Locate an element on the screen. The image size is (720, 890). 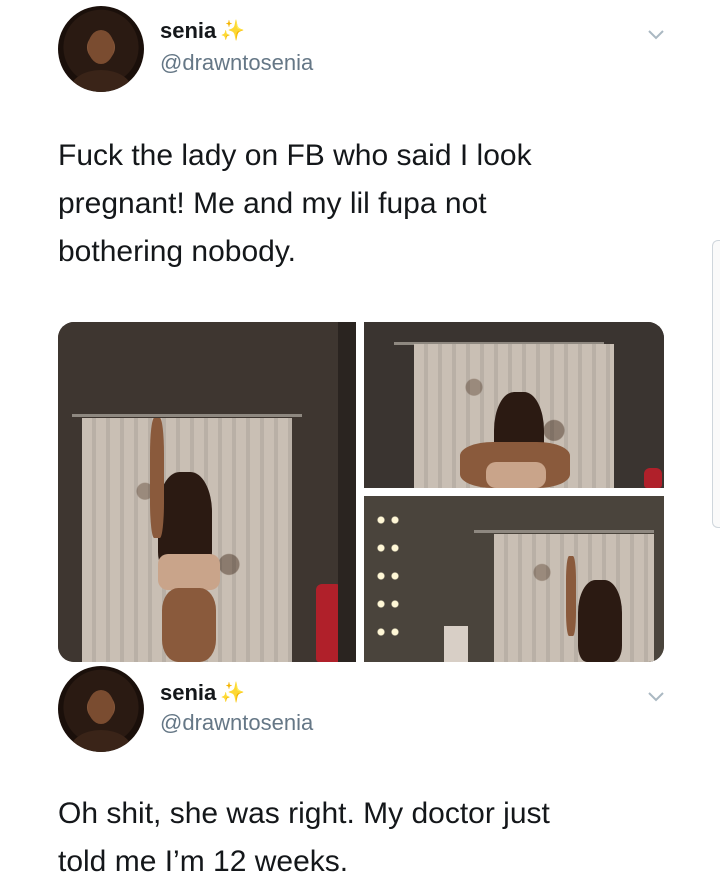
tweet-text-line: bothering nobody. is located at coordinates (177, 251).